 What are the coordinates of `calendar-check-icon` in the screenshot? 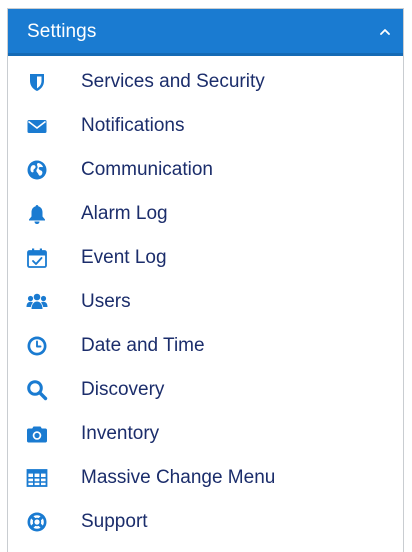 It's located at (37, 258).